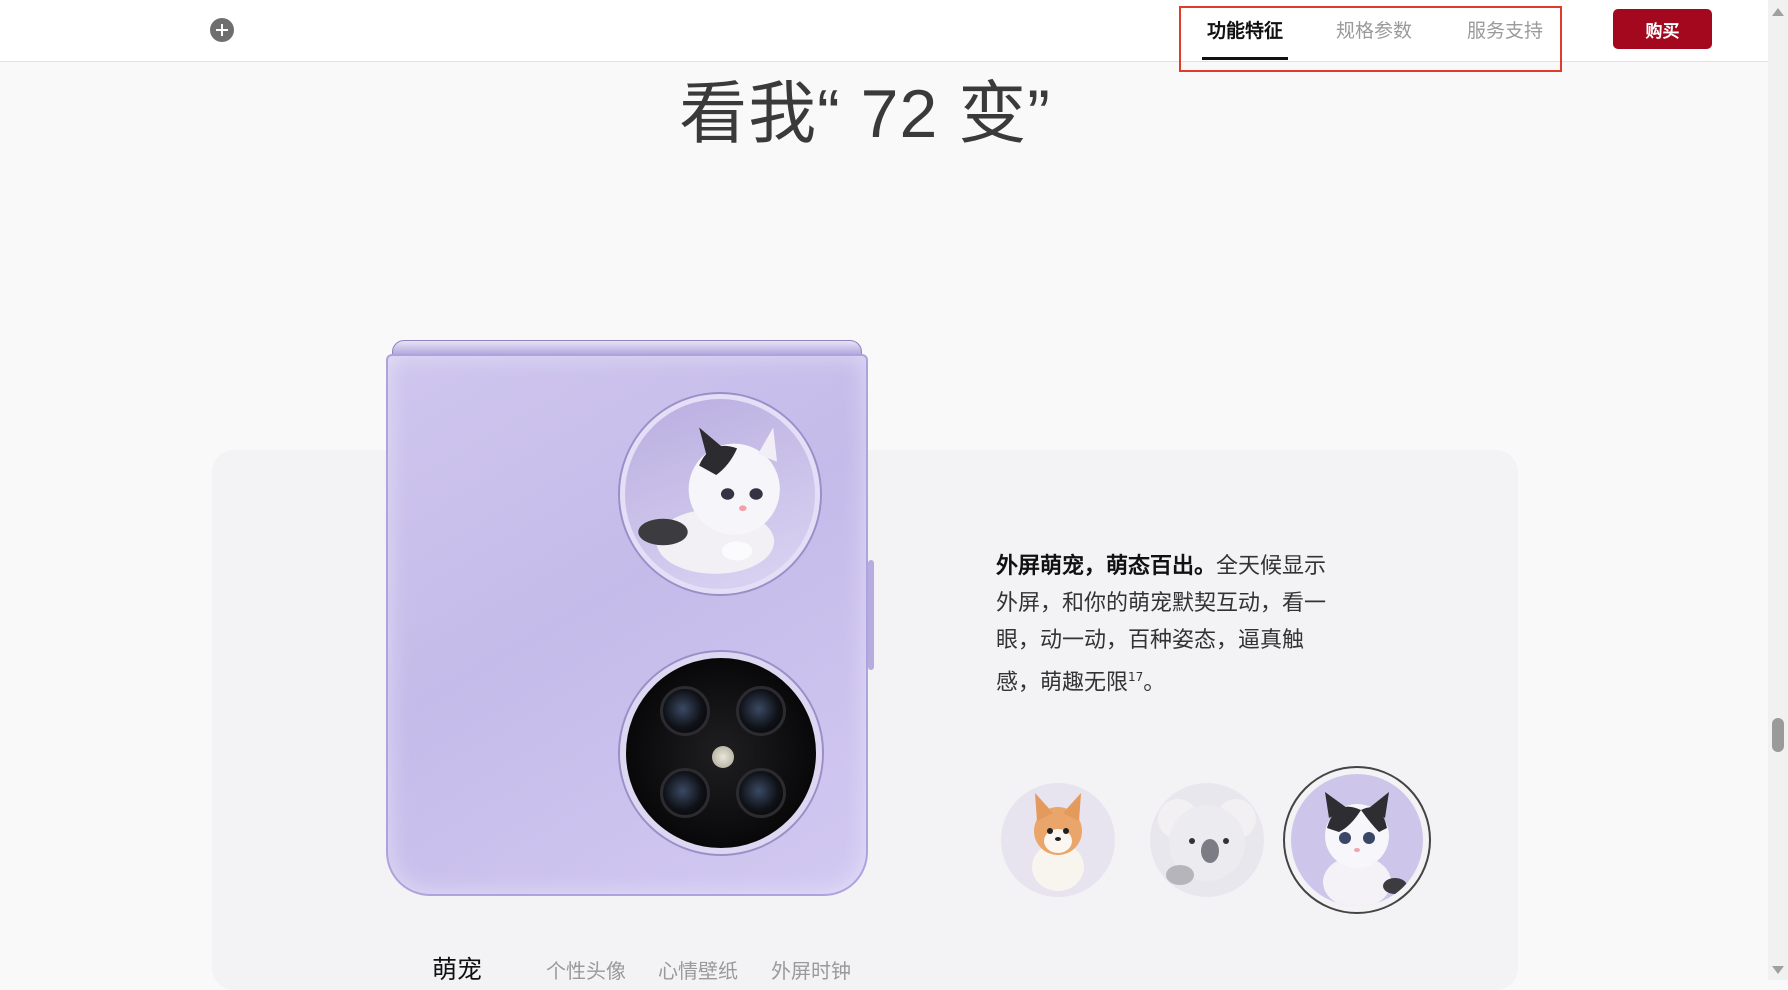 This screenshot has height=990, width=1788. I want to click on scroll-down-arrow-icon, so click(1778, 970).